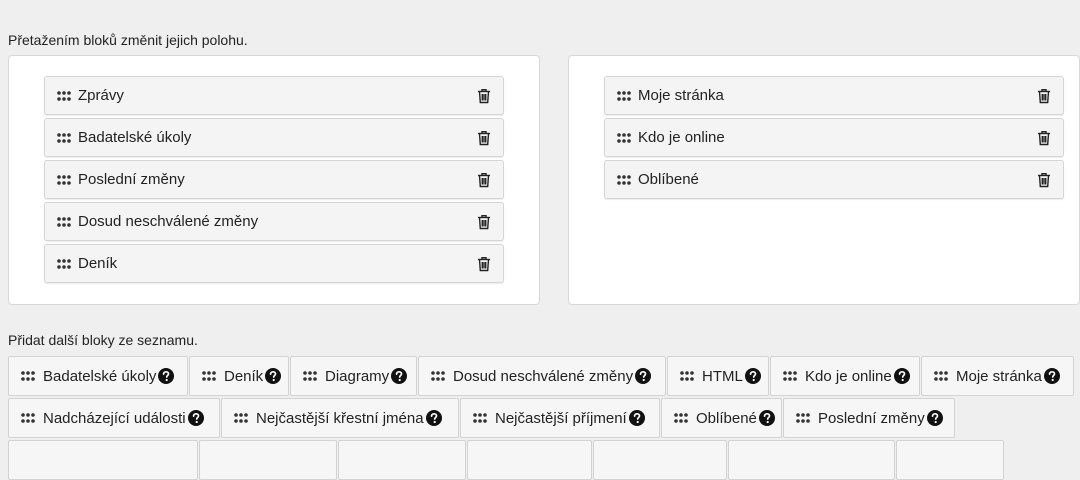 Image resolution: width=1080 pixels, height=480 pixels. I want to click on add-instructions: Přidat další bloky ze seznamu., so click(103, 340).